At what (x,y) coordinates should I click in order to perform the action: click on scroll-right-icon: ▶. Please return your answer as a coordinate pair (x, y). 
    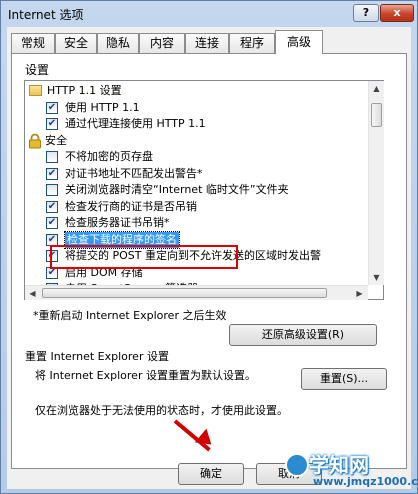
    Looking at the image, I should click on (359, 293).